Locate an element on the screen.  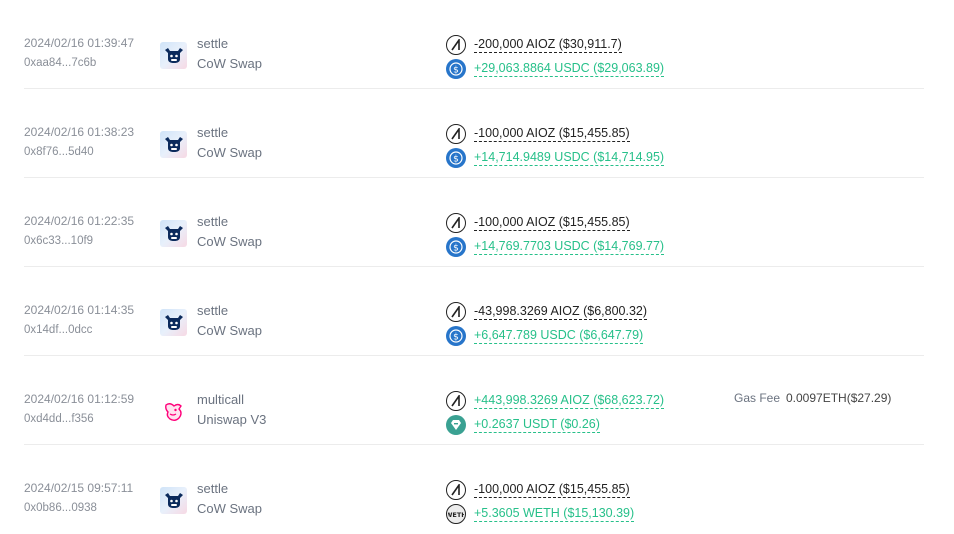
token-transfer: -43,998.3269 AIOZ ($6,800.32) is located at coordinates (547, 312).